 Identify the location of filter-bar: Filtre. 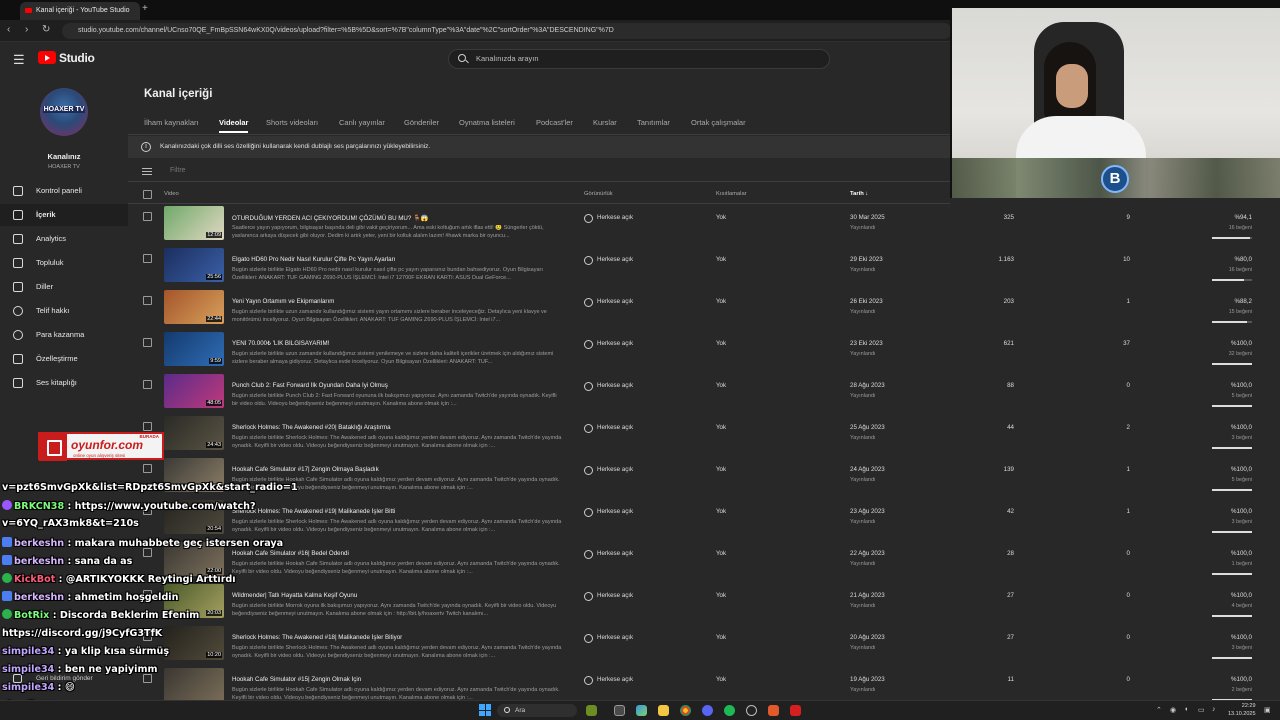
(539, 171).